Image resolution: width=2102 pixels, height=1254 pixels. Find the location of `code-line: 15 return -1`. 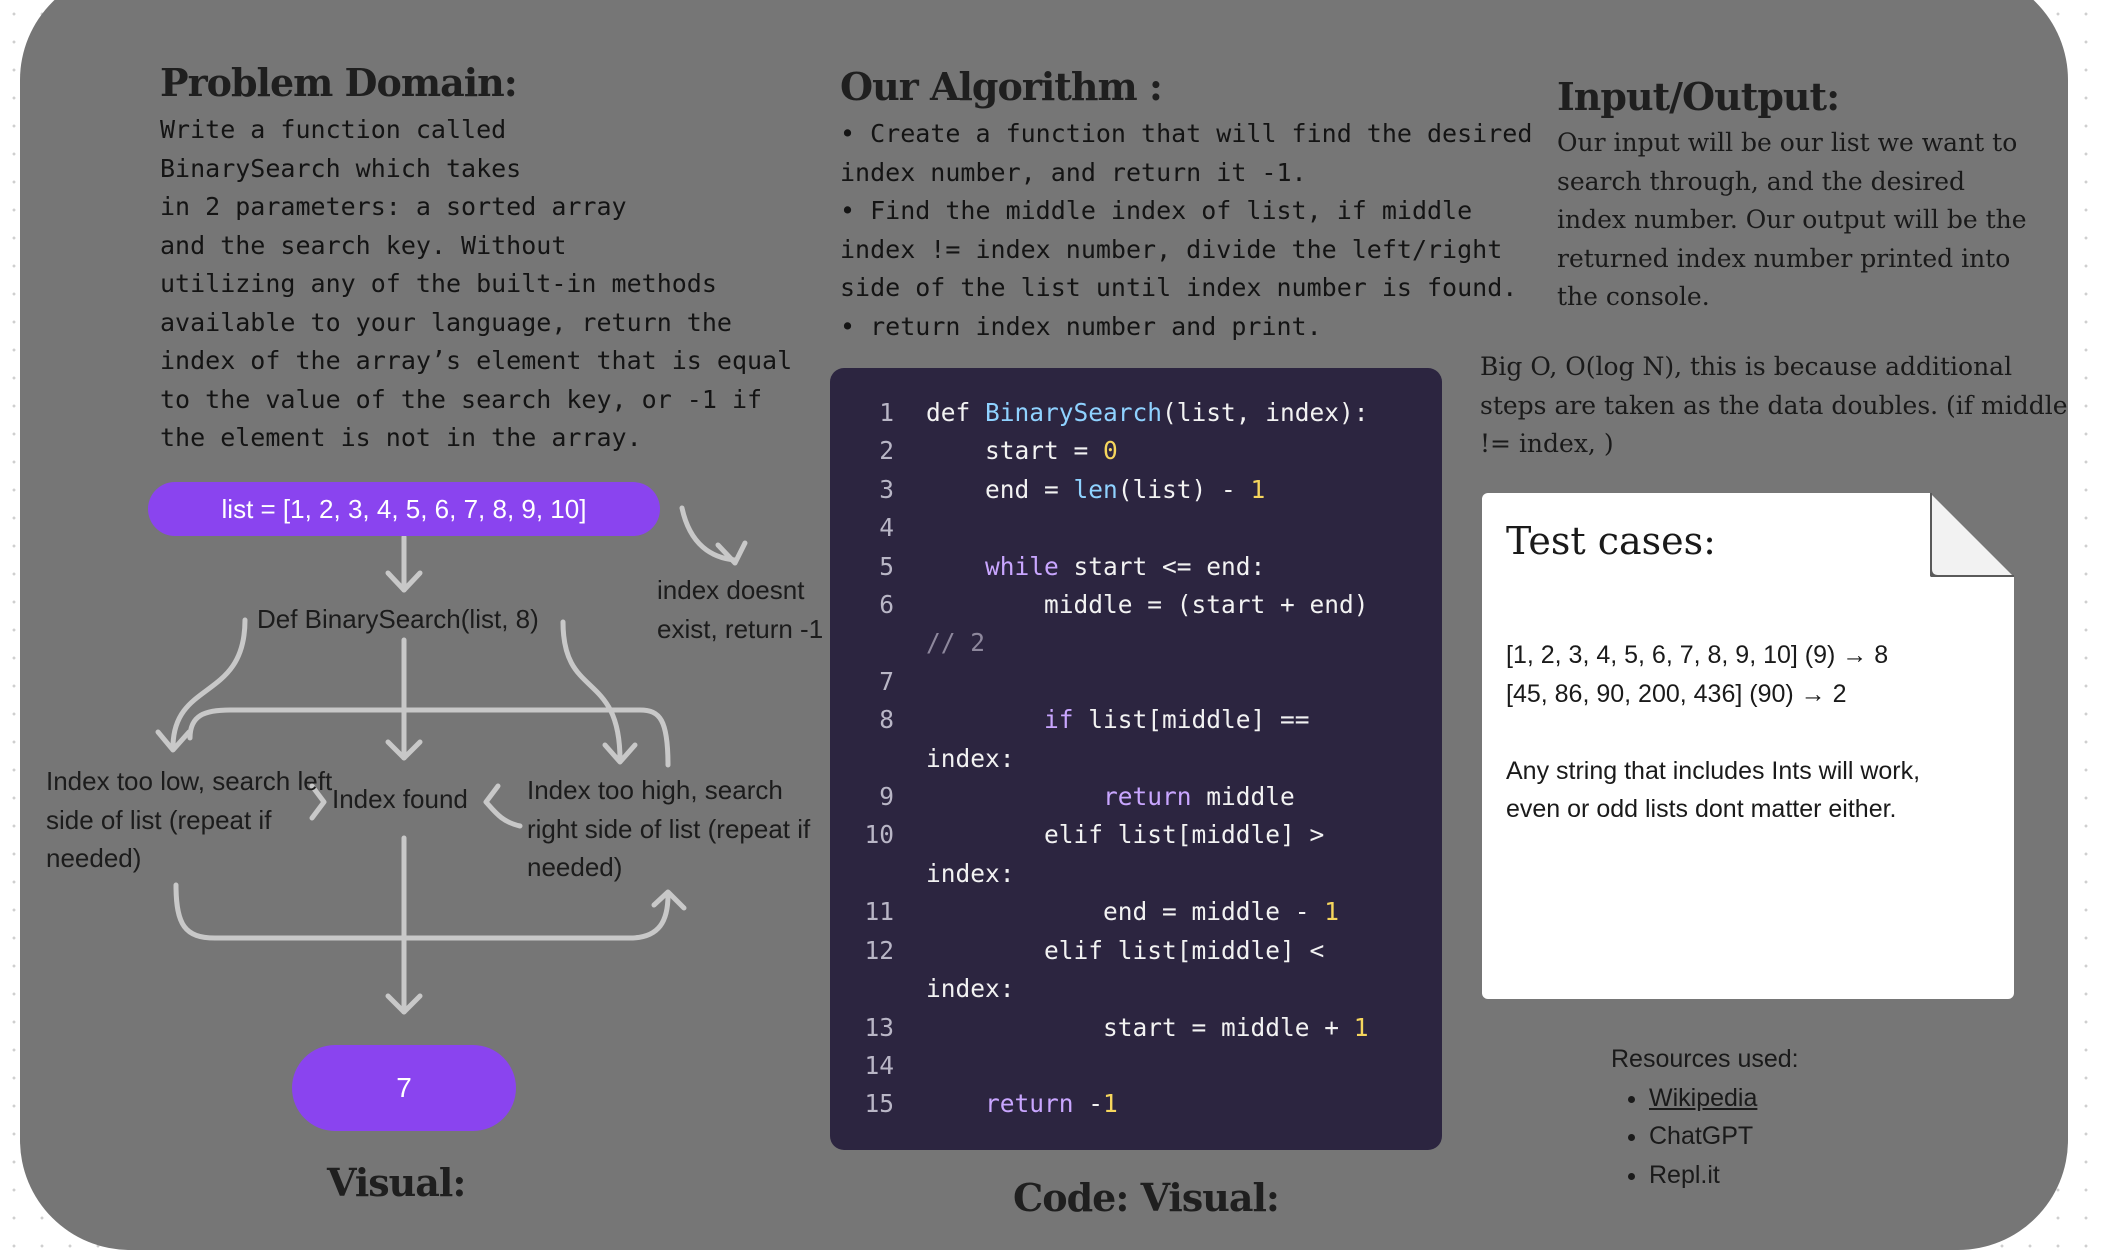

code-line: 15 return -1 is located at coordinates (991, 1104).